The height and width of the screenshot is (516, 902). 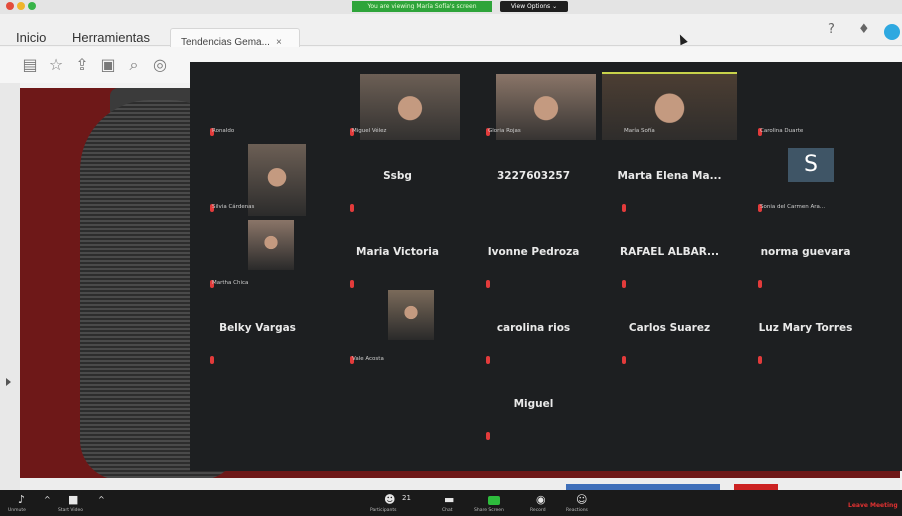 I want to click on participant-name: norma guevara, so click(x=805, y=252).